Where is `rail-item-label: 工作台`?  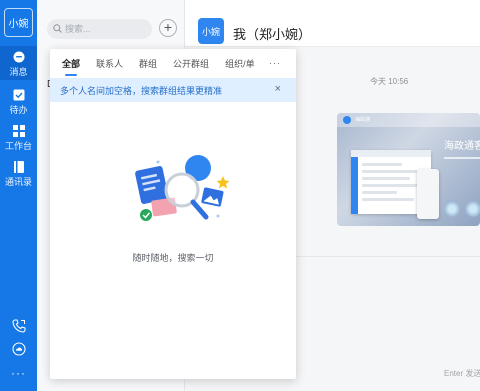 rail-item-label: 工作台 is located at coordinates (18, 146).